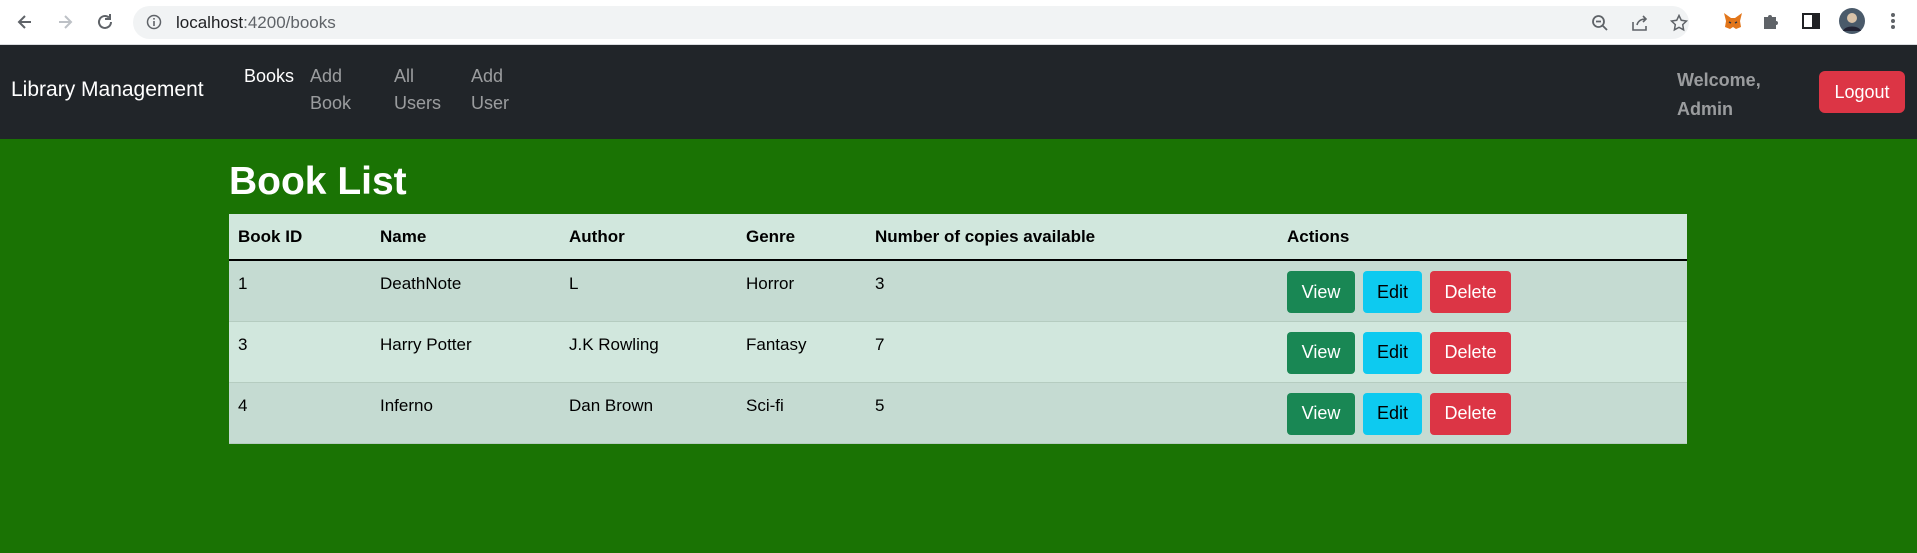  What do you see at coordinates (426, 344) in the screenshot?
I see `cell-name: Harry Potter` at bounding box center [426, 344].